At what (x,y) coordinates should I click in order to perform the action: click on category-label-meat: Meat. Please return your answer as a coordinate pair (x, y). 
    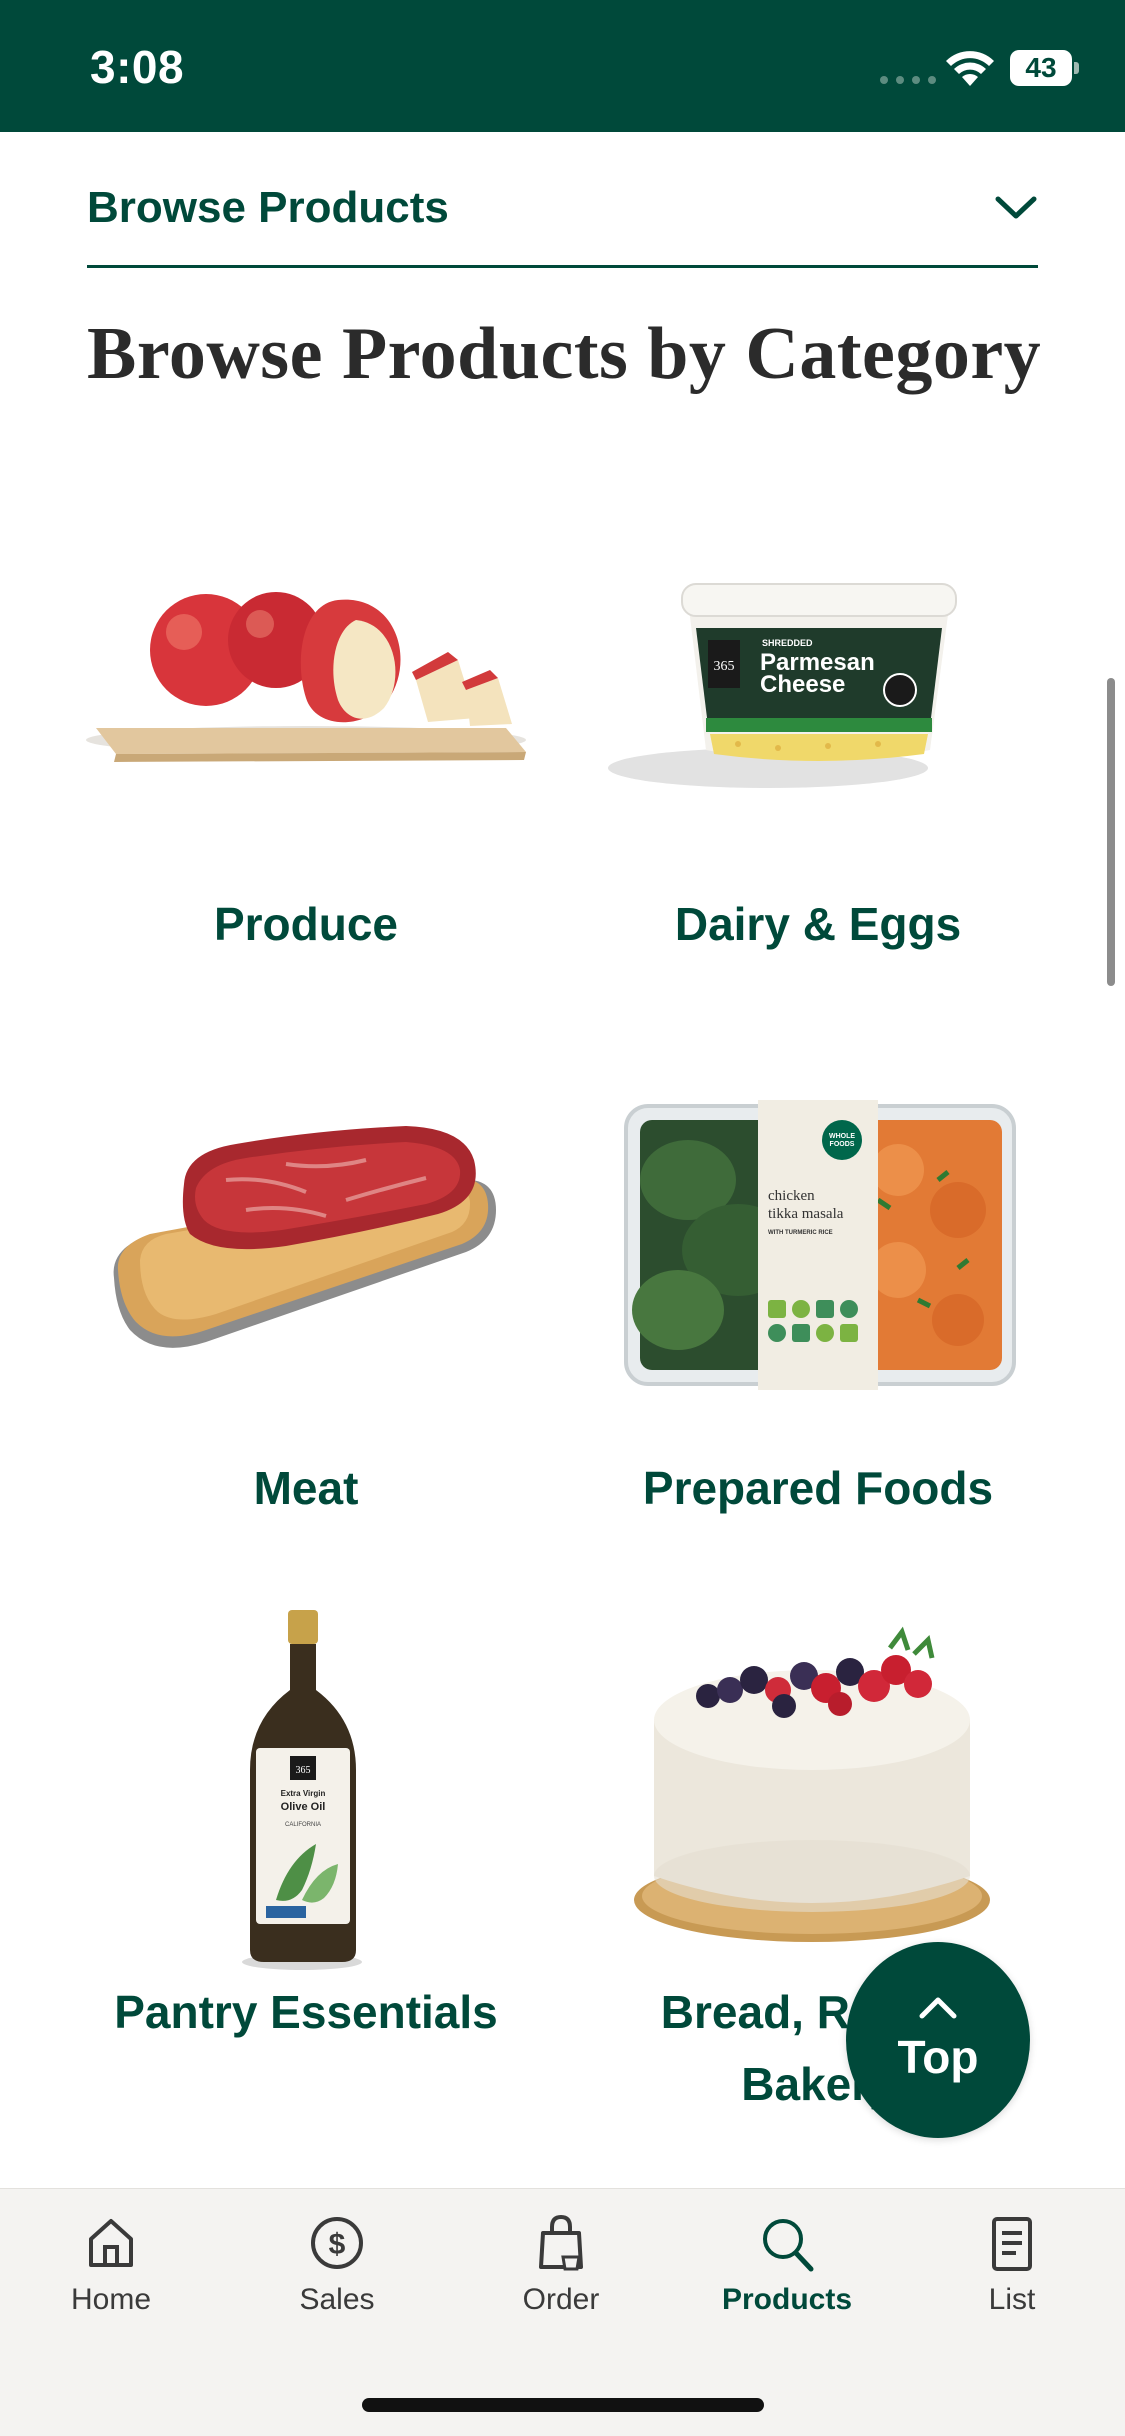
    Looking at the image, I should click on (306, 1488).